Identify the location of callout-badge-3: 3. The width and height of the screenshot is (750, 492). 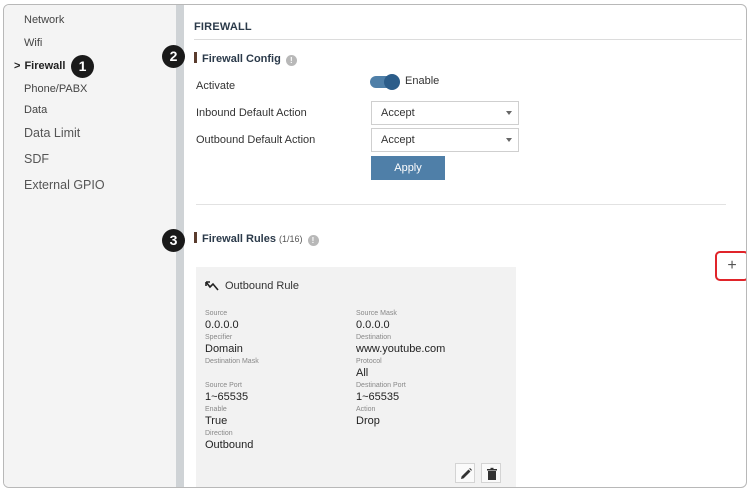
(173, 240).